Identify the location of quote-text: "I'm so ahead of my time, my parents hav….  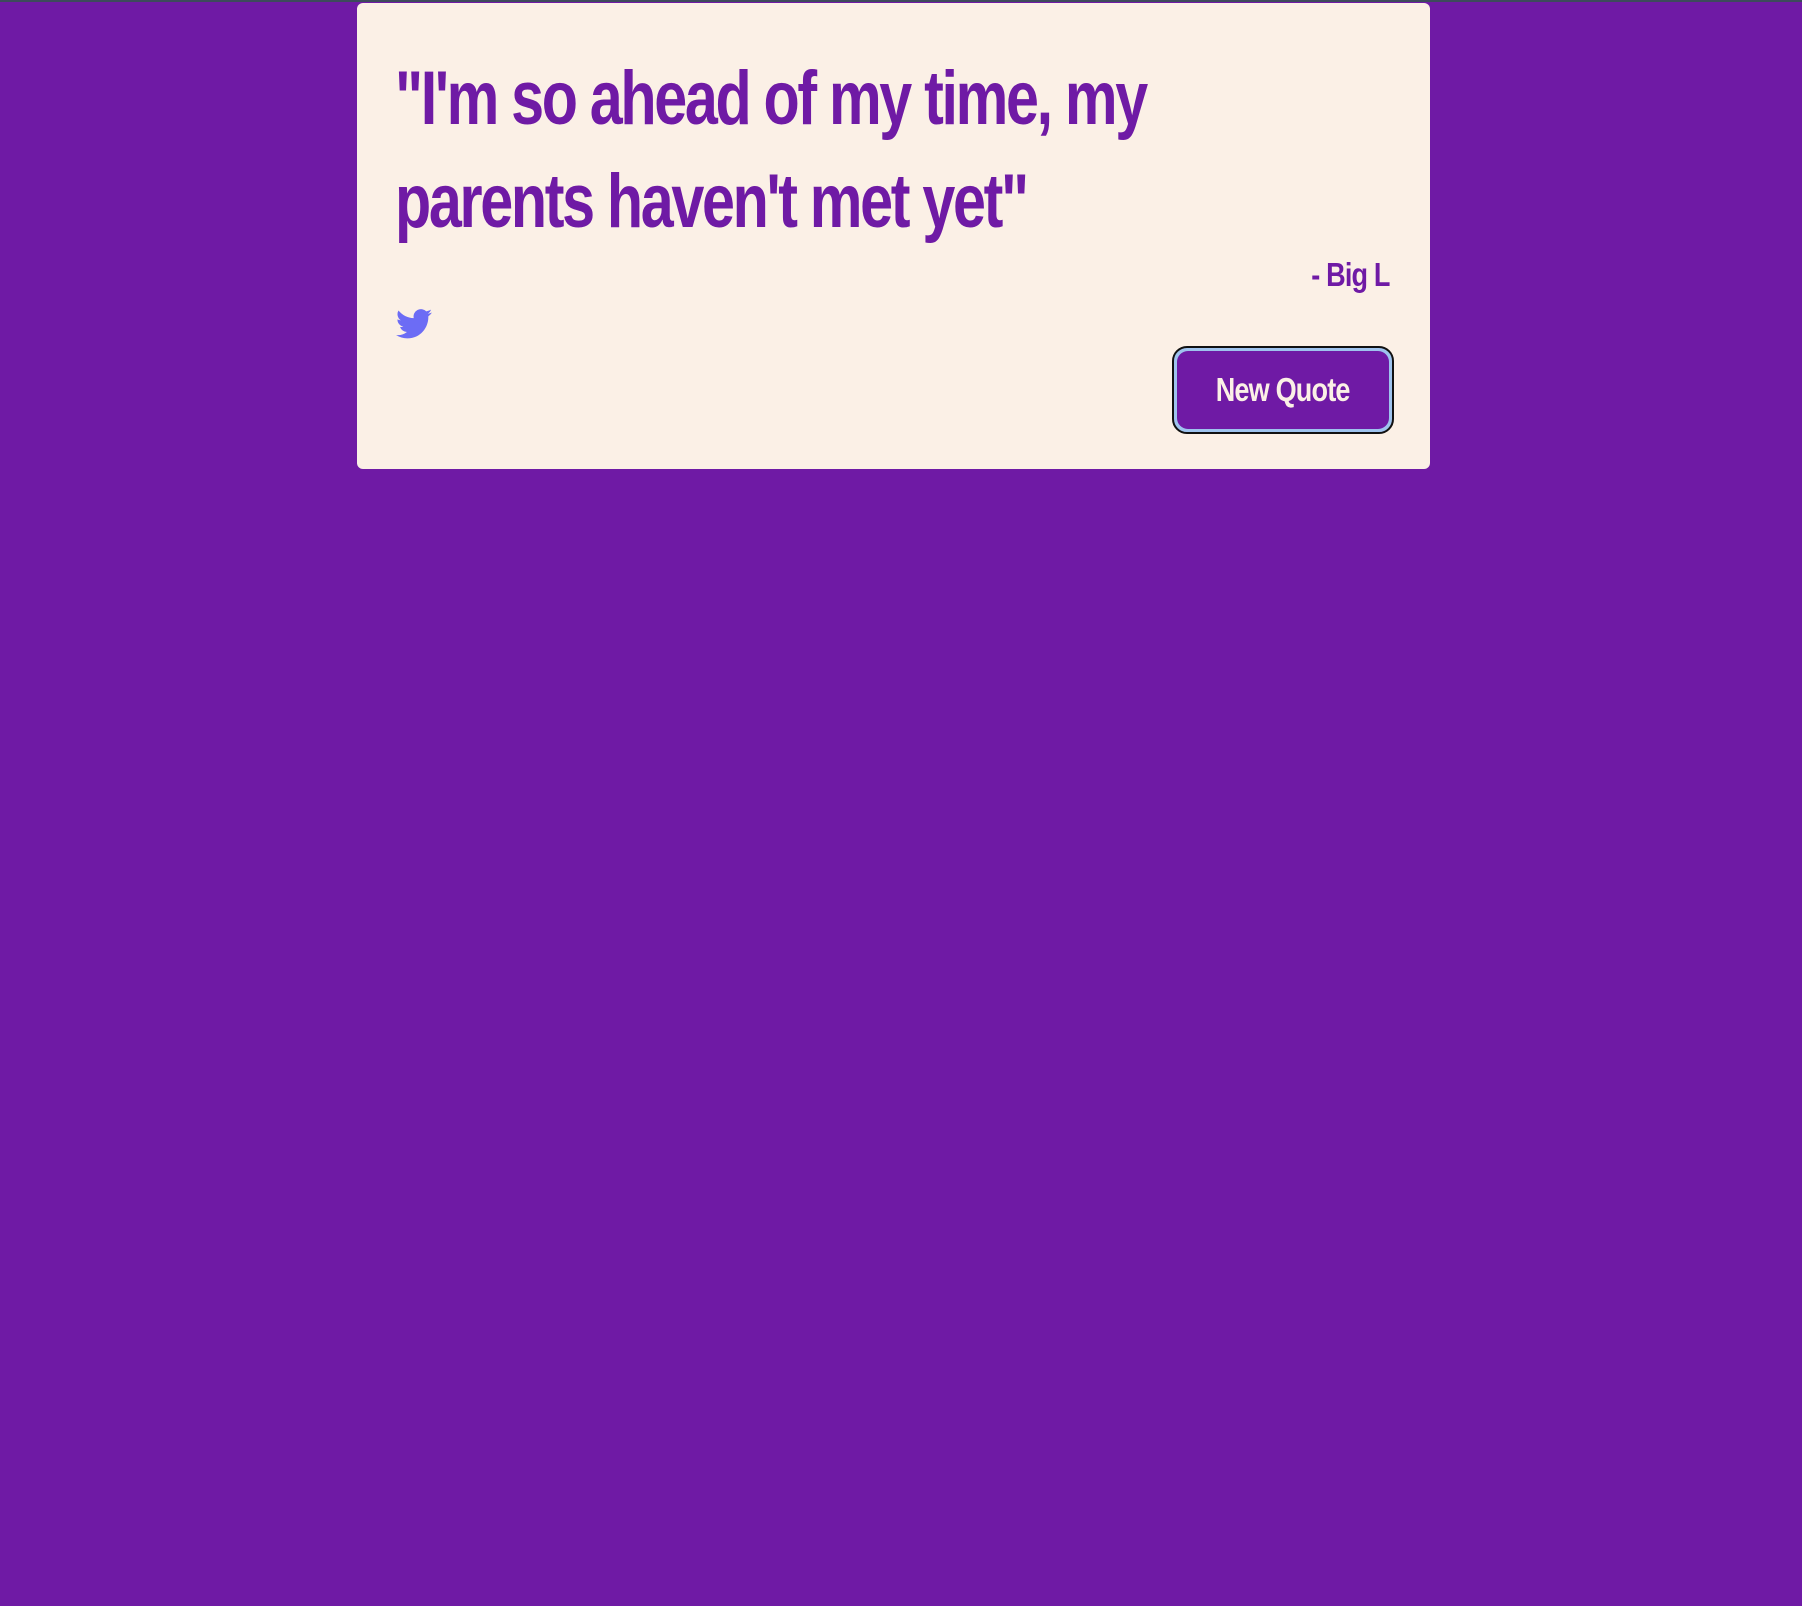
(771, 150).